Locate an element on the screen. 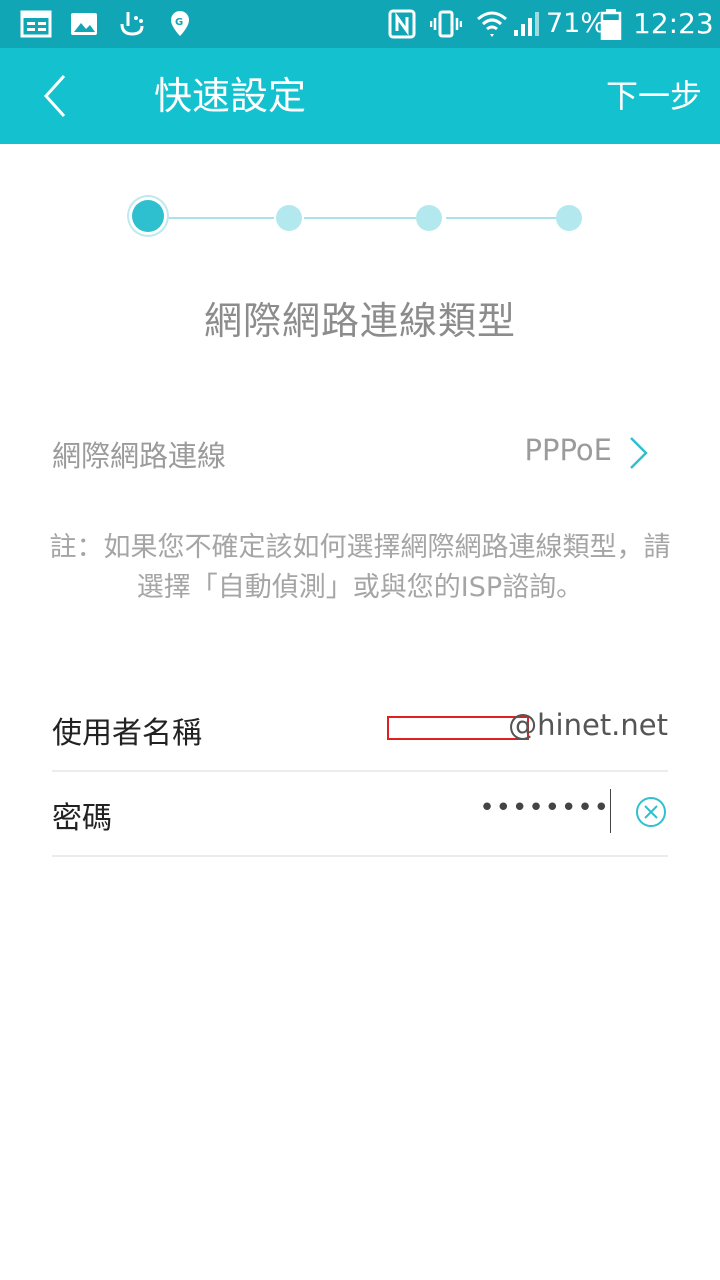 Image resolution: width=720 pixels, height=1280 pixels. password-label: 密碼 is located at coordinates (82, 818).